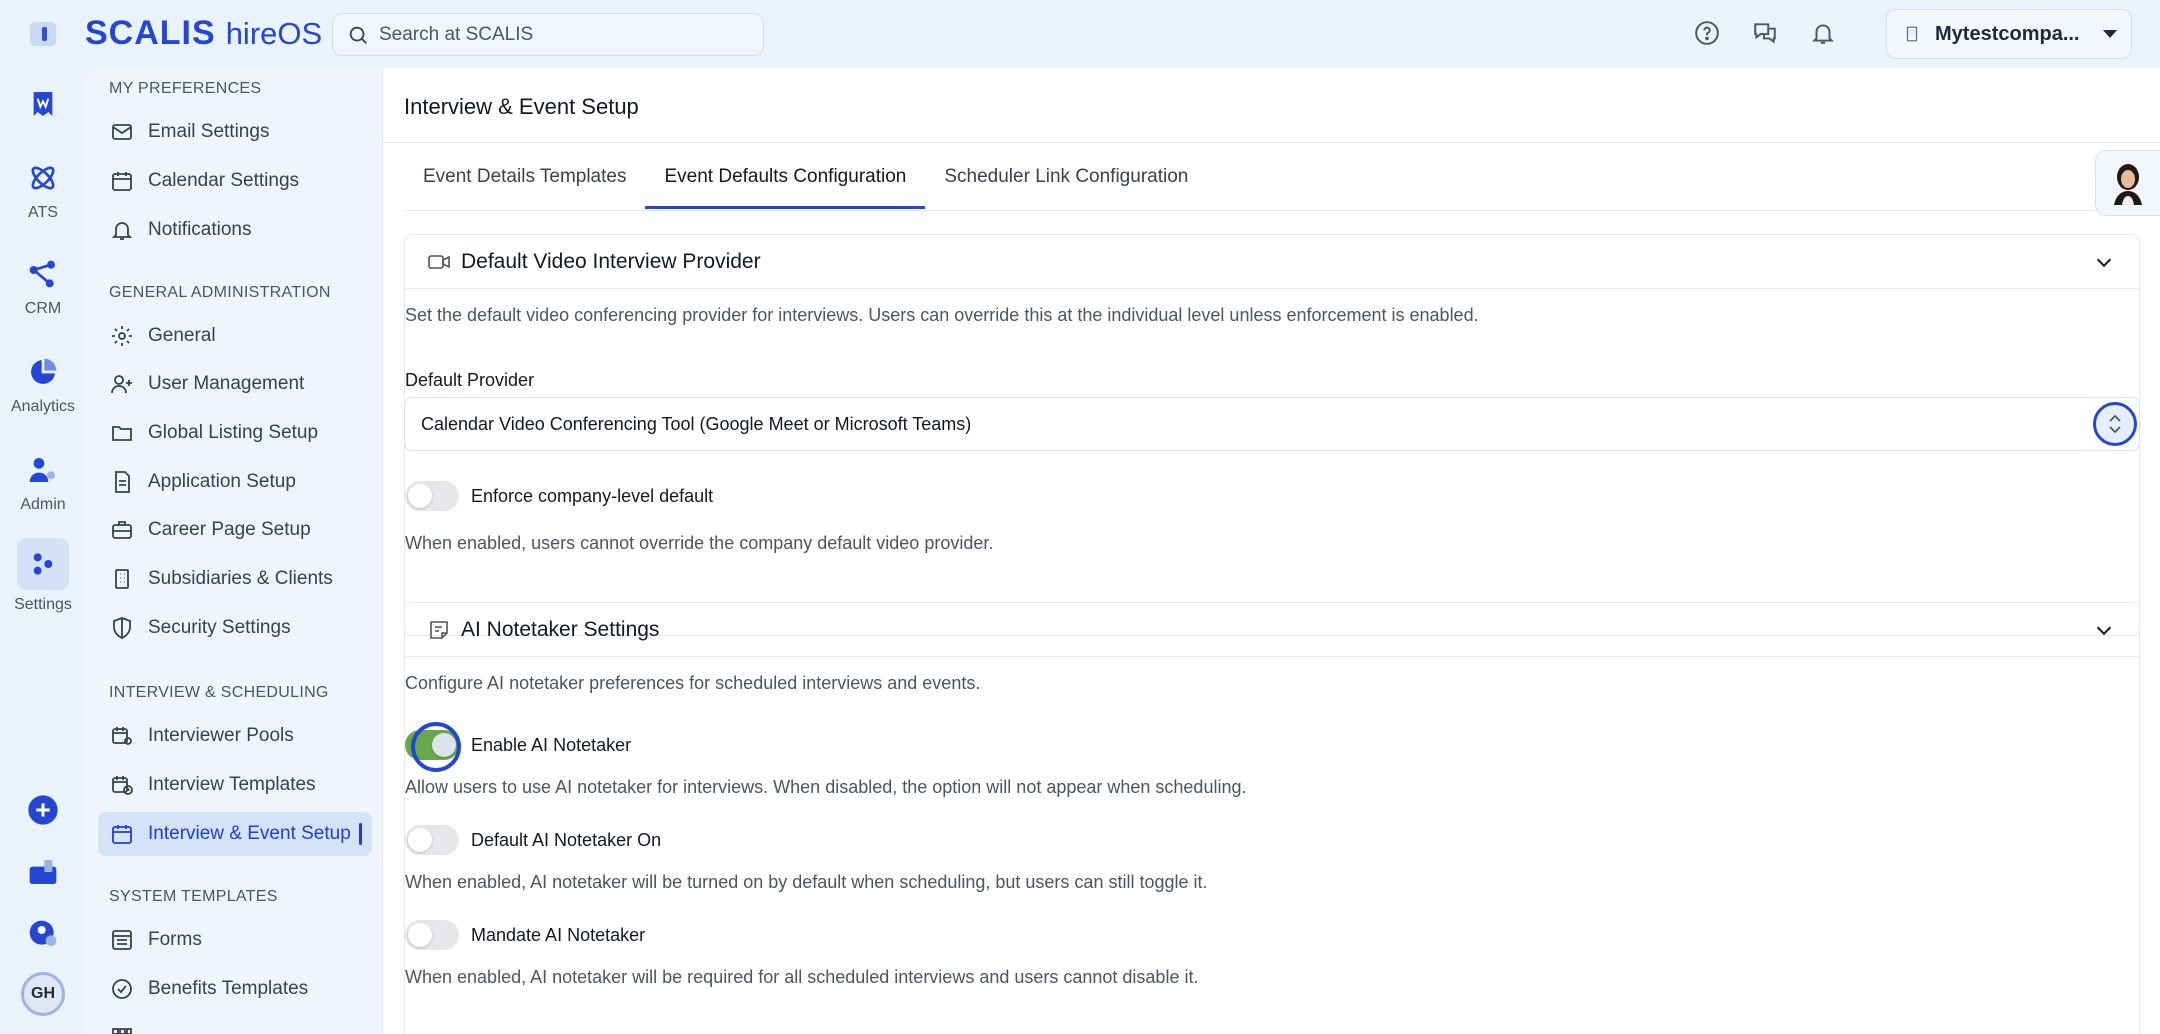  What do you see at coordinates (203, 34) in the screenshot?
I see `brand-logo: SCALIS hireOS` at bounding box center [203, 34].